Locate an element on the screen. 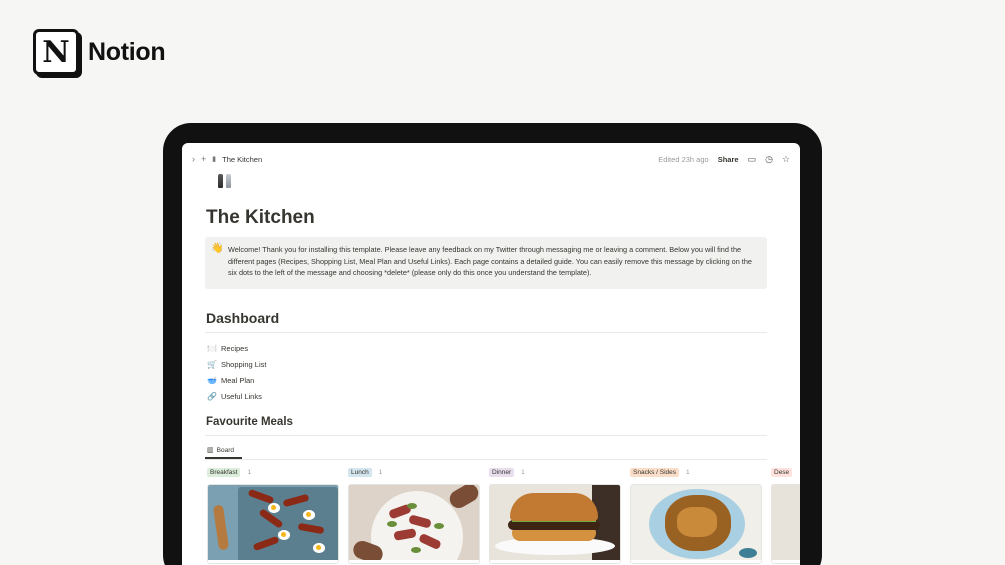 The height and width of the screenshot is (565, 1005). page-bottles-icon: ▮ is located at coordinates (214, 159).